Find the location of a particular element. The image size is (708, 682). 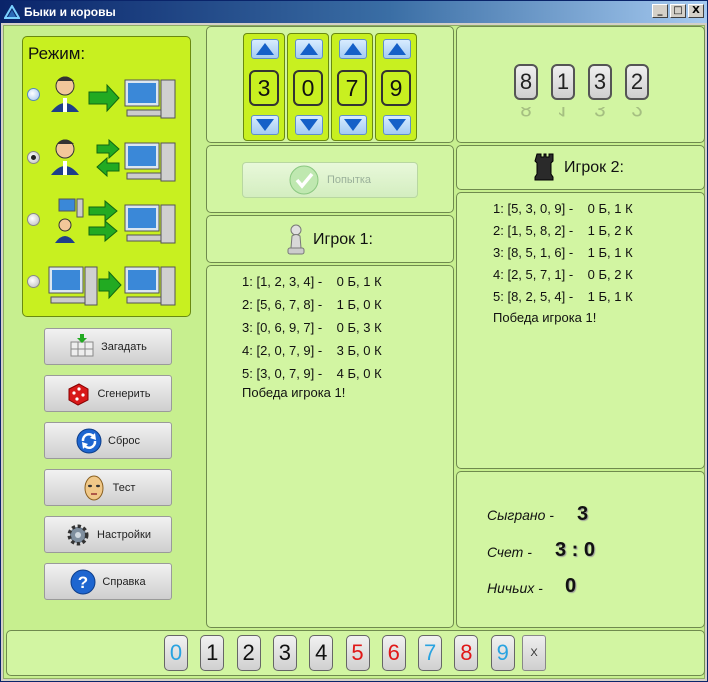

spinner-1-up-button is located at coordinates (265, 49).